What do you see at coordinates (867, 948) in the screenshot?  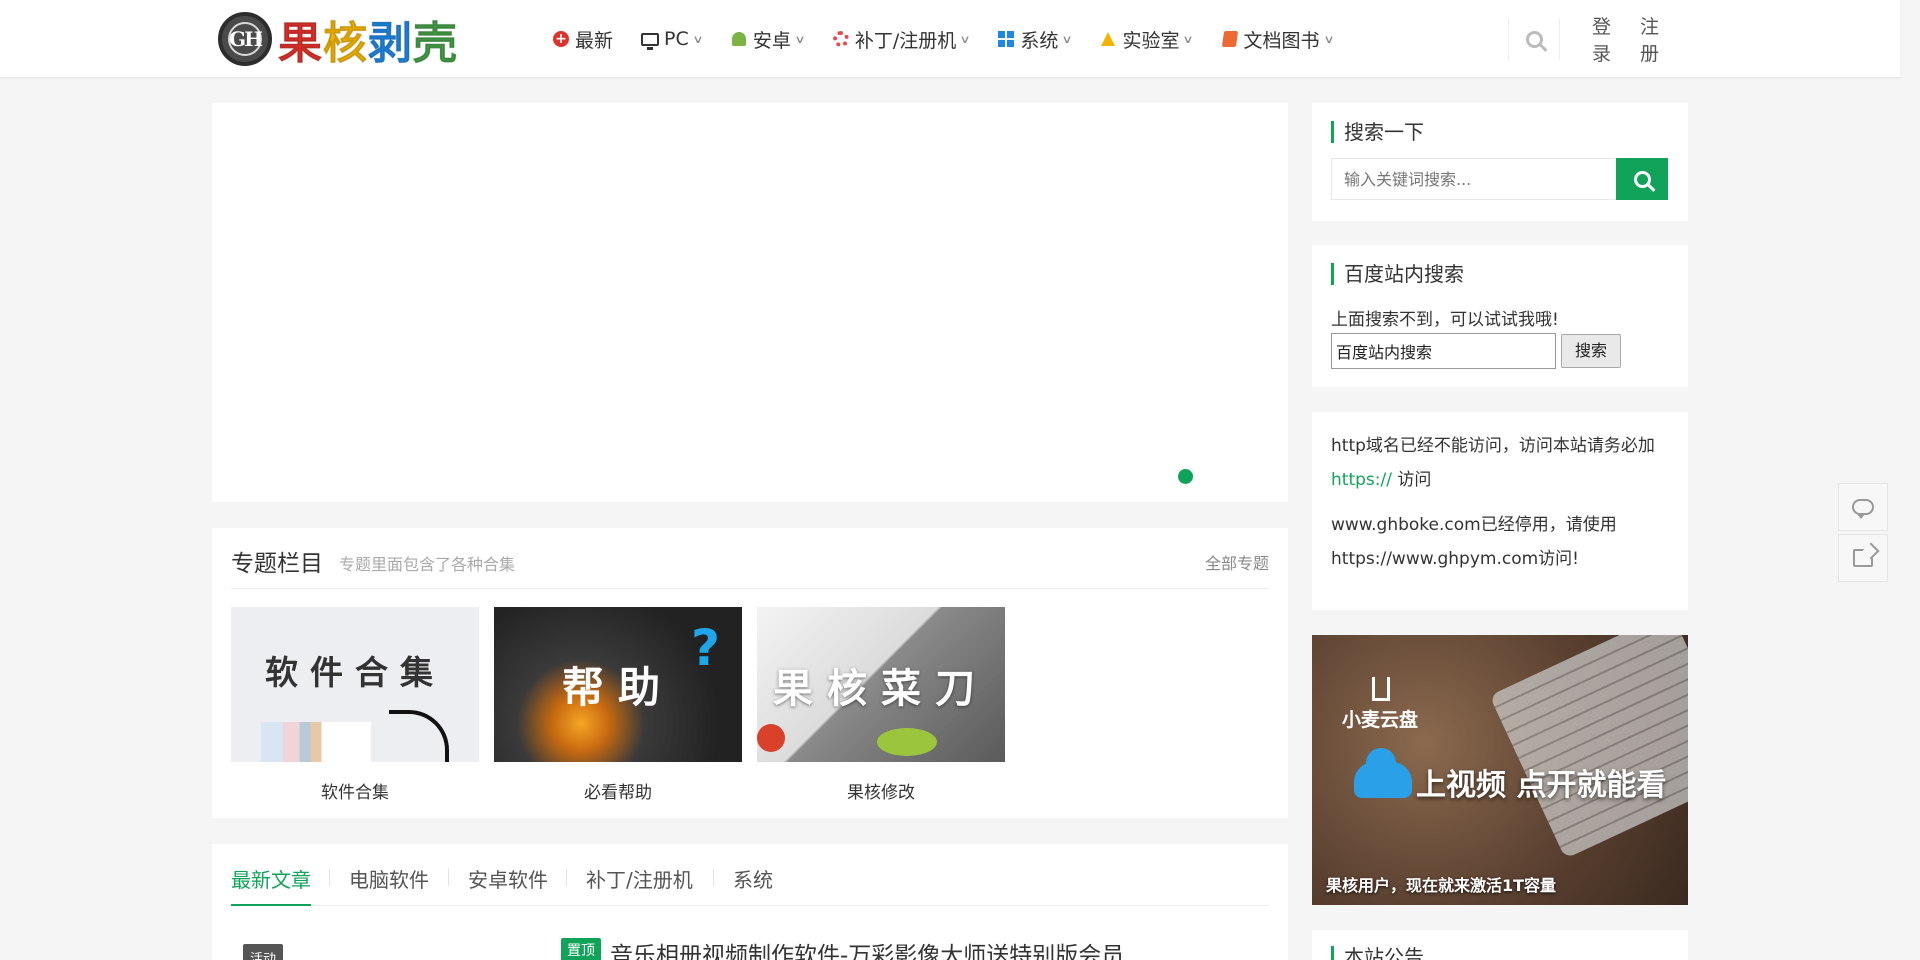 I see `post-title: 音乐相册视频制作软件-万彩影像大师送特别版会员` at bounding box center [867, 948].